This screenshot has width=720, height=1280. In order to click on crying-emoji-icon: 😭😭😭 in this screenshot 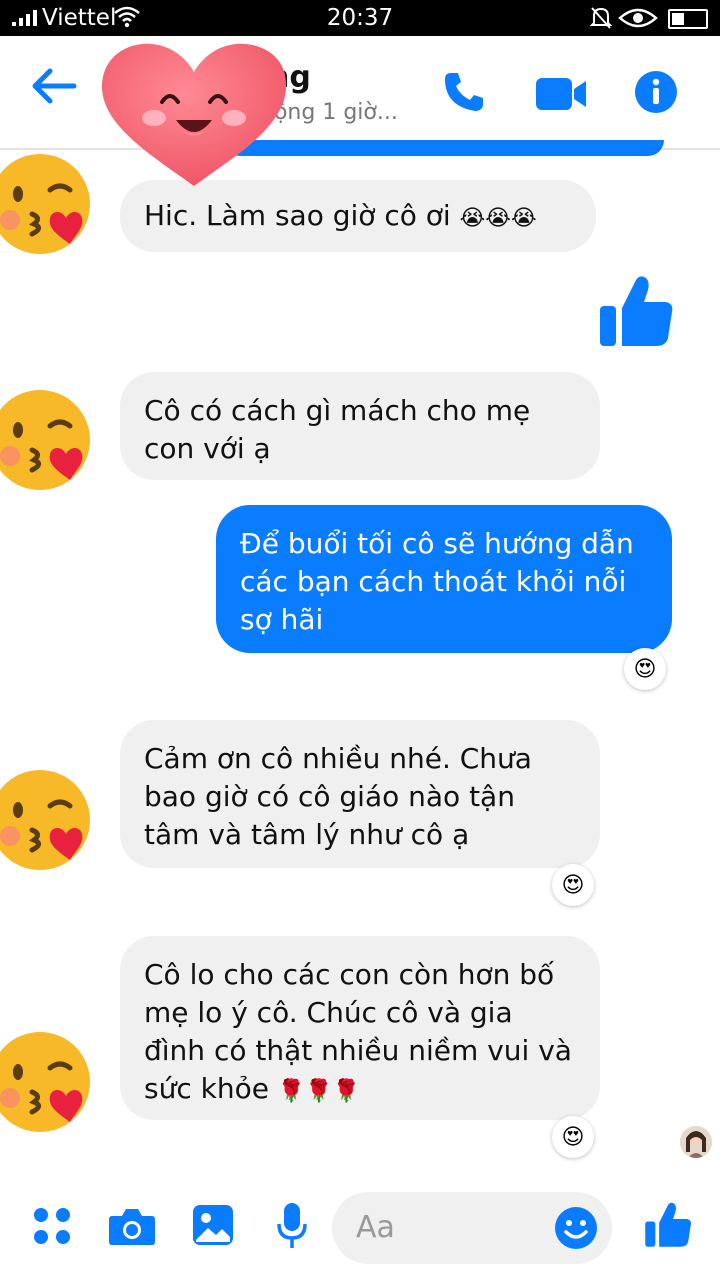, I will do `click(498, 218)`.